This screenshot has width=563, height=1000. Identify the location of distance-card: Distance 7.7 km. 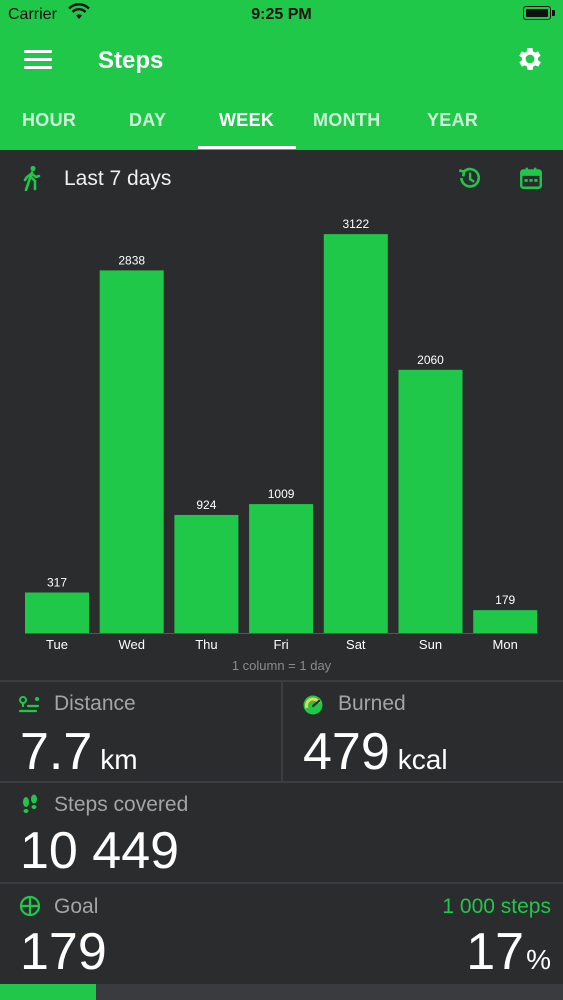
(140, 731).